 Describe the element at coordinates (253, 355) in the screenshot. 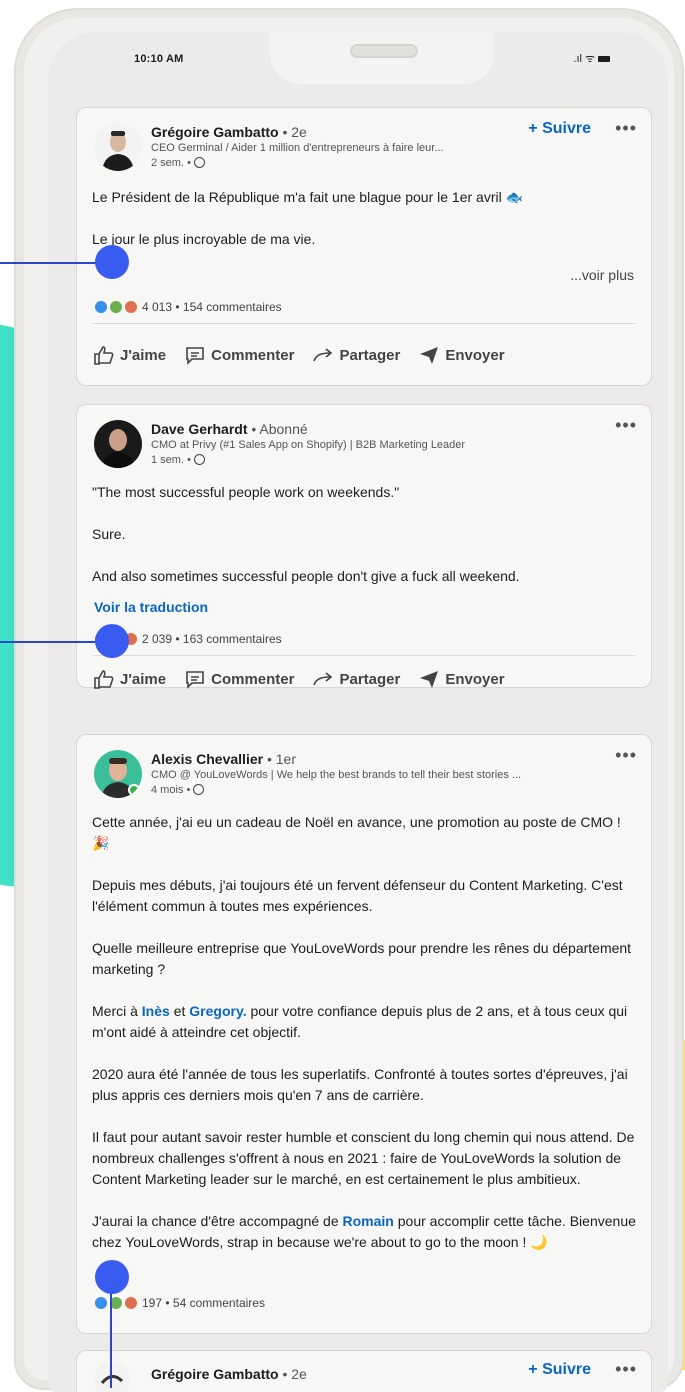

I see `comment-label: Commenter` at that location.